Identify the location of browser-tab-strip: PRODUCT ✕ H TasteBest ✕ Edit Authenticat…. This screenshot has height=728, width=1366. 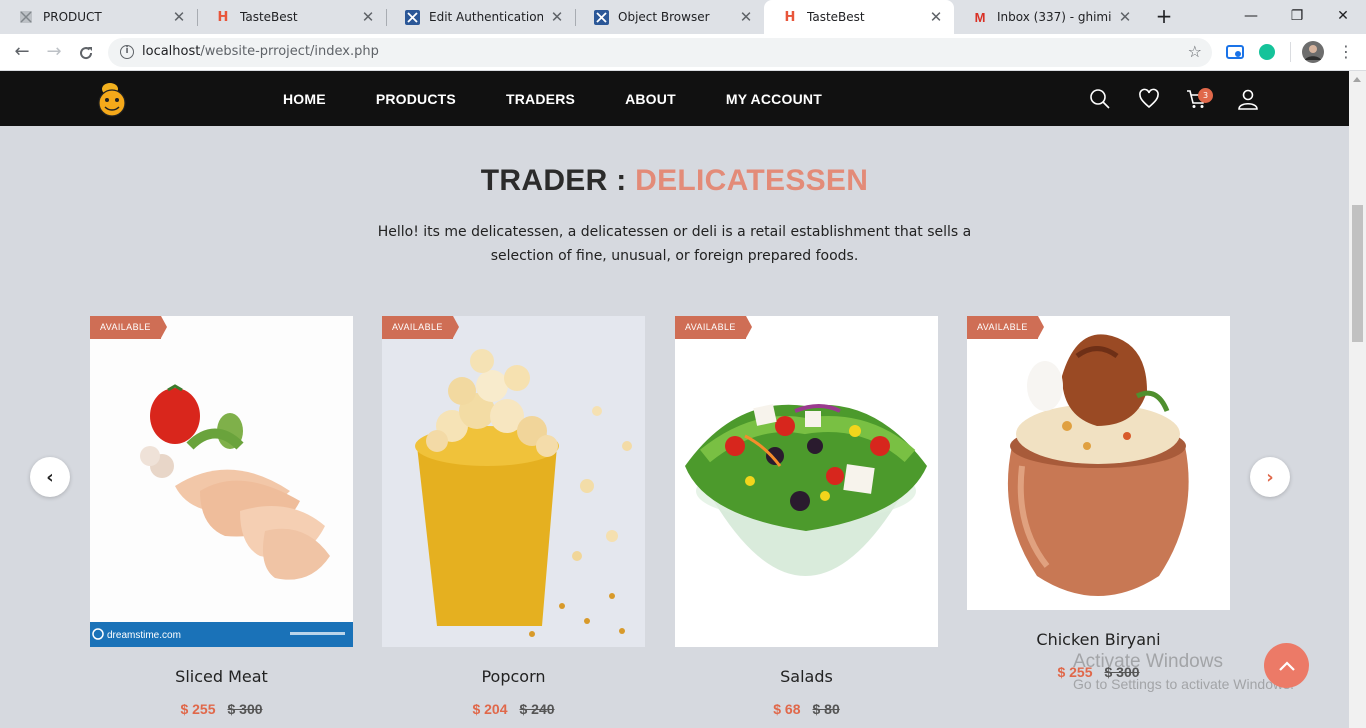
(683, 17).